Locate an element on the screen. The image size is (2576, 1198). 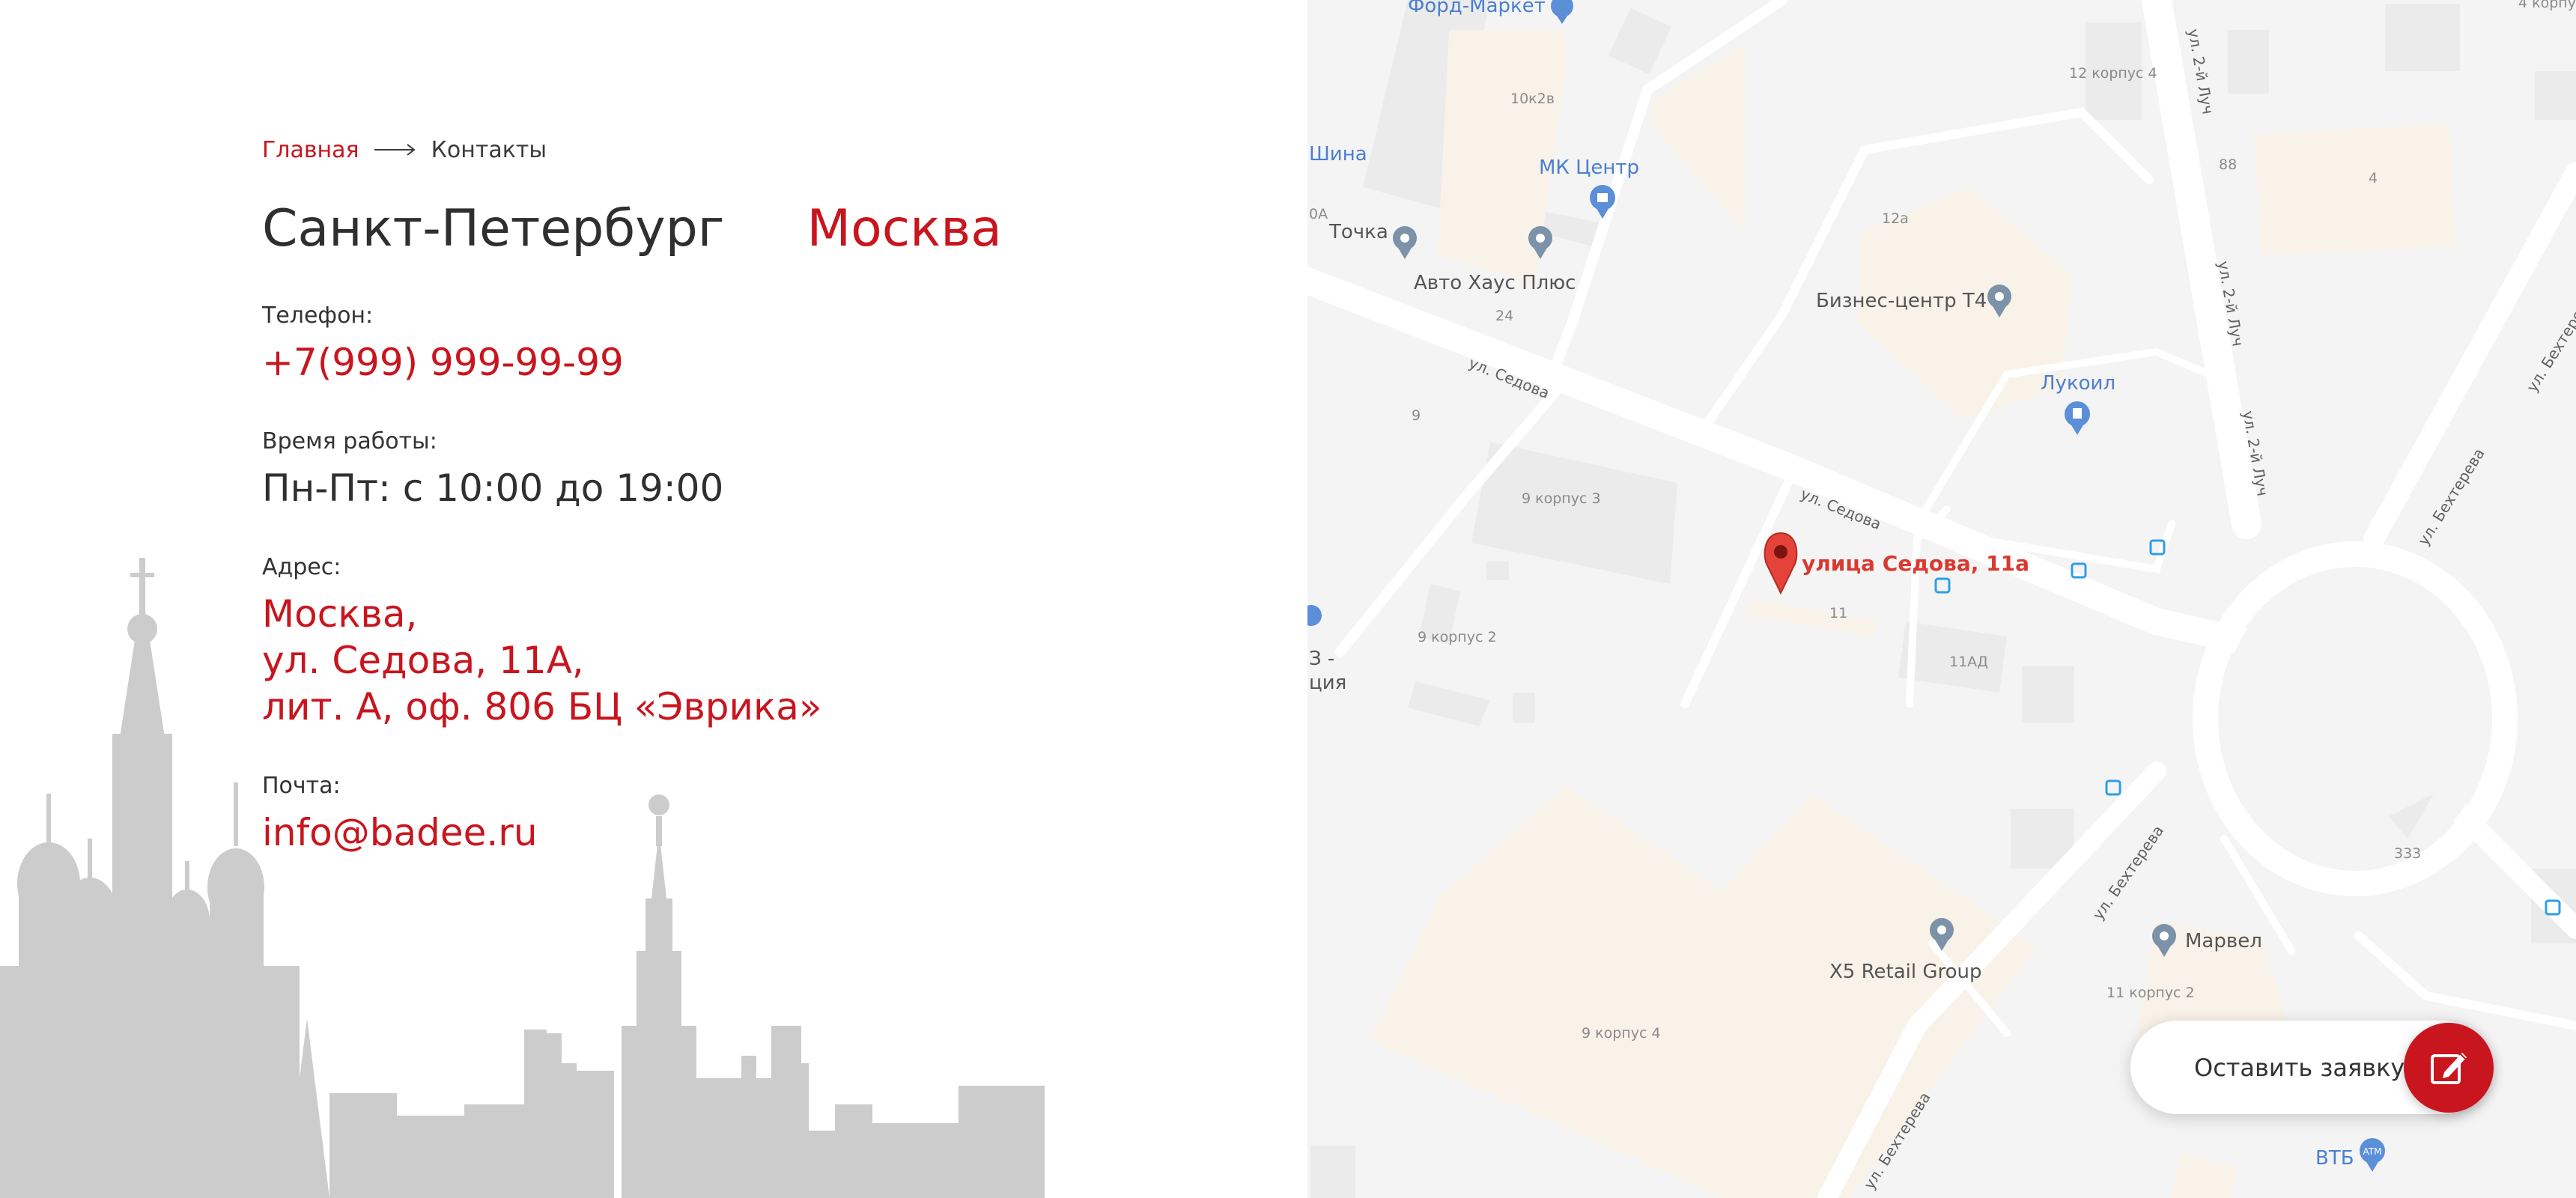
place-label: ВТБ is located at coordinates (2334, 1158).